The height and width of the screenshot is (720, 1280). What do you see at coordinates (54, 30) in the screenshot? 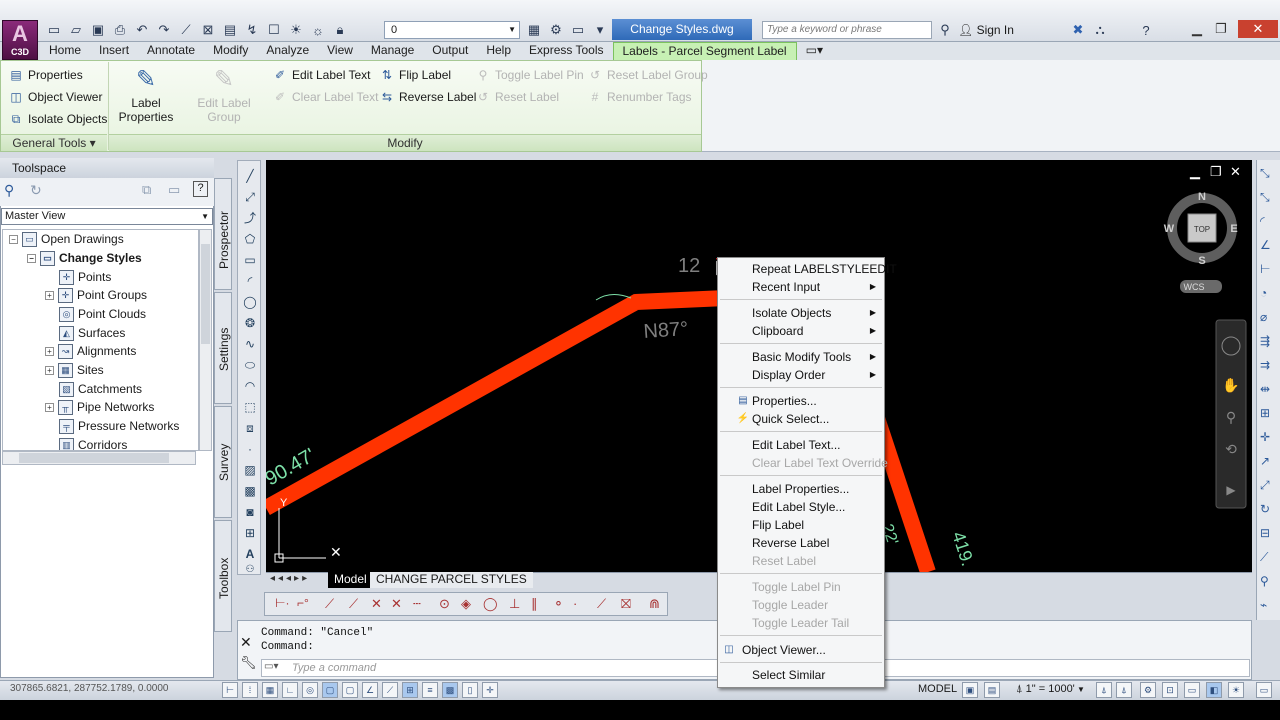
I see `new-icon: ▭` at bounding box center [54, 30].